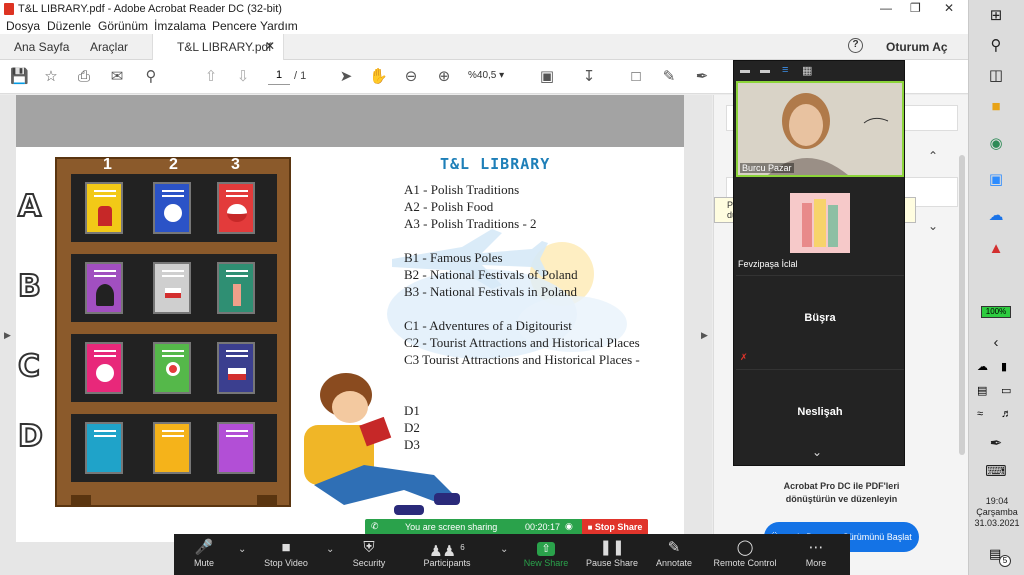 This screenshot has height=575, width=1024. What do you see at coordinates (204, 553) in the screenshot?
I see `mute-button: 🎤 Mute` at bounding box center [204, 553].